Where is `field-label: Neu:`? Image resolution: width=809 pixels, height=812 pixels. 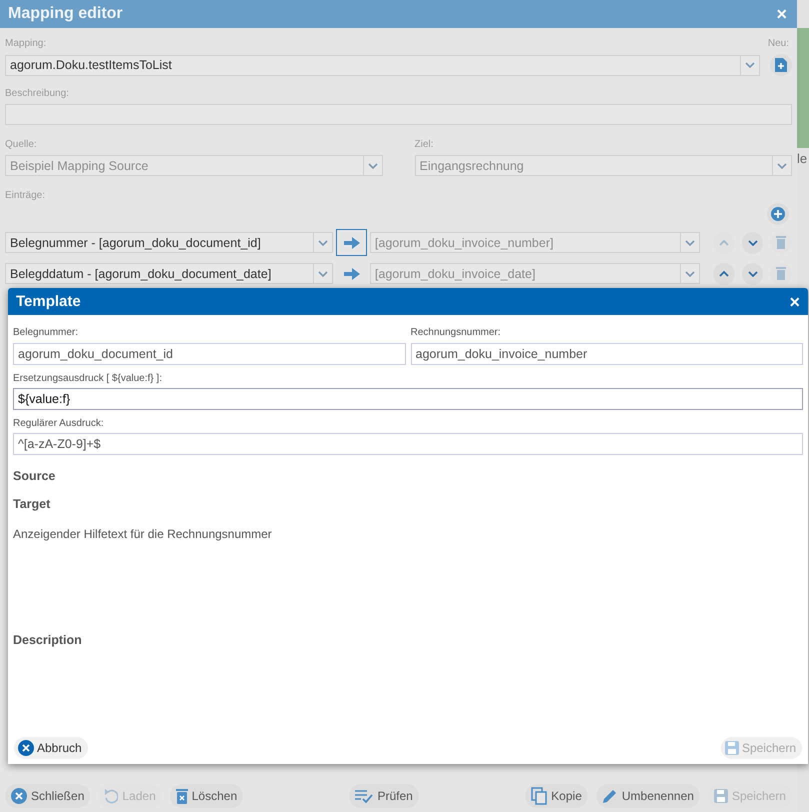 field-label: Neu: is located at coordinates (778, 43).